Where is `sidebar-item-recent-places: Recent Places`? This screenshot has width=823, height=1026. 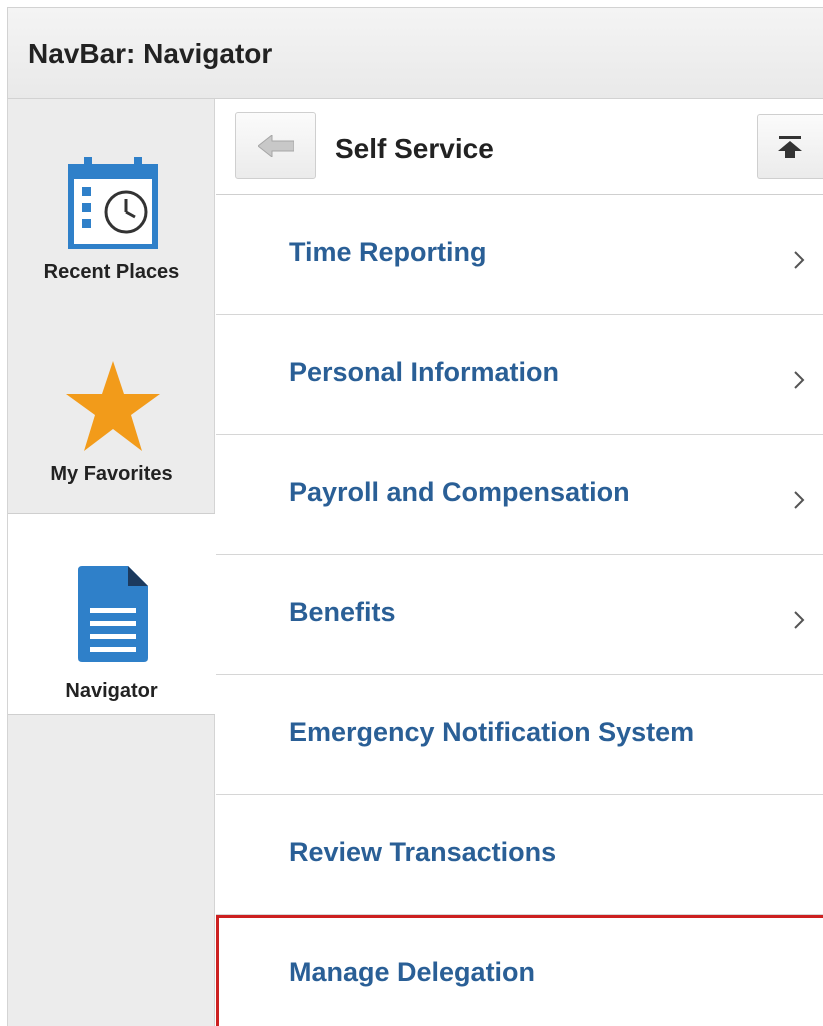
sidebar-item-recent-places: Recent Places is located at coordinates (111, 202).